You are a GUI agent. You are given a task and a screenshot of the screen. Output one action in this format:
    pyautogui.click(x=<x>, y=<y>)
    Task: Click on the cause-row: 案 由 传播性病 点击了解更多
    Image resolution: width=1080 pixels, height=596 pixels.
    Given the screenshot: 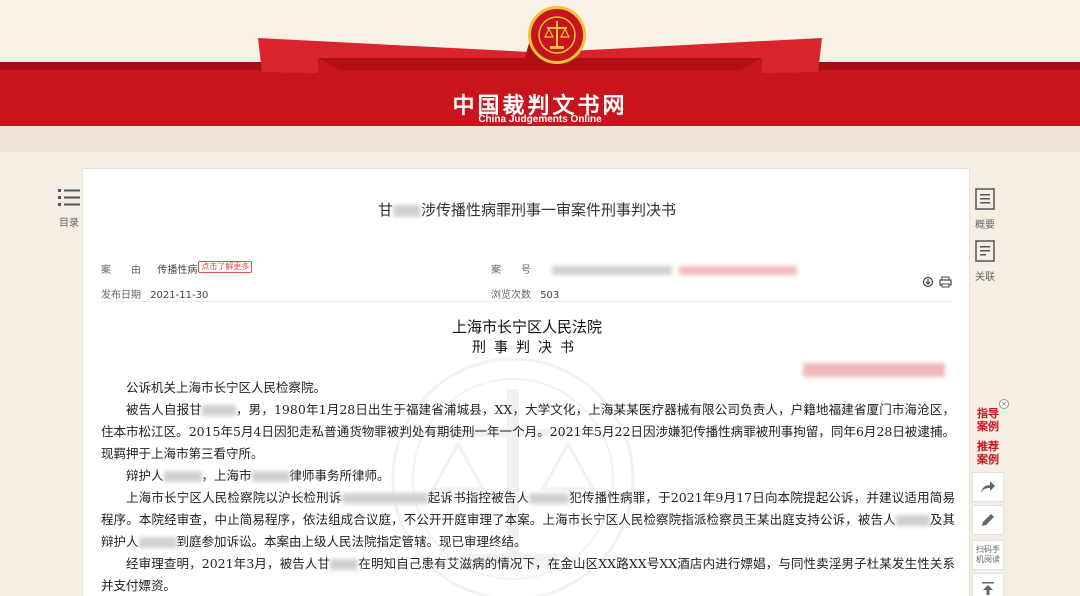 What is the action you would take?
    pyautogui.click(x=177, y=268)
    